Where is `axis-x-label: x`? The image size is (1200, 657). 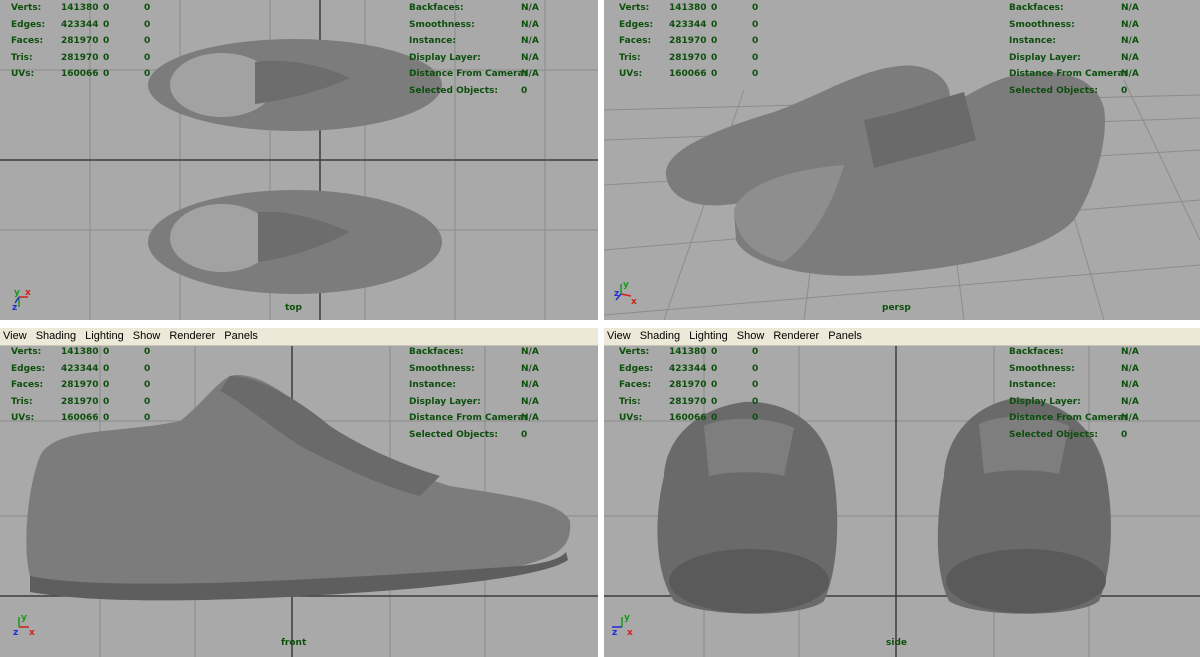
axis-x-label: x is located at coordinates (32, 633).